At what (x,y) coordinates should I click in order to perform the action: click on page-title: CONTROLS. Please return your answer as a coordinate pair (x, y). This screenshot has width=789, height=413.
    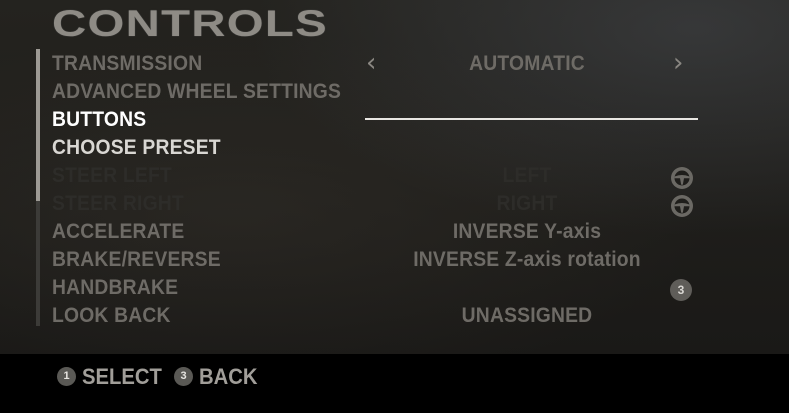
    Looking at the image, I should click on (190, 23).